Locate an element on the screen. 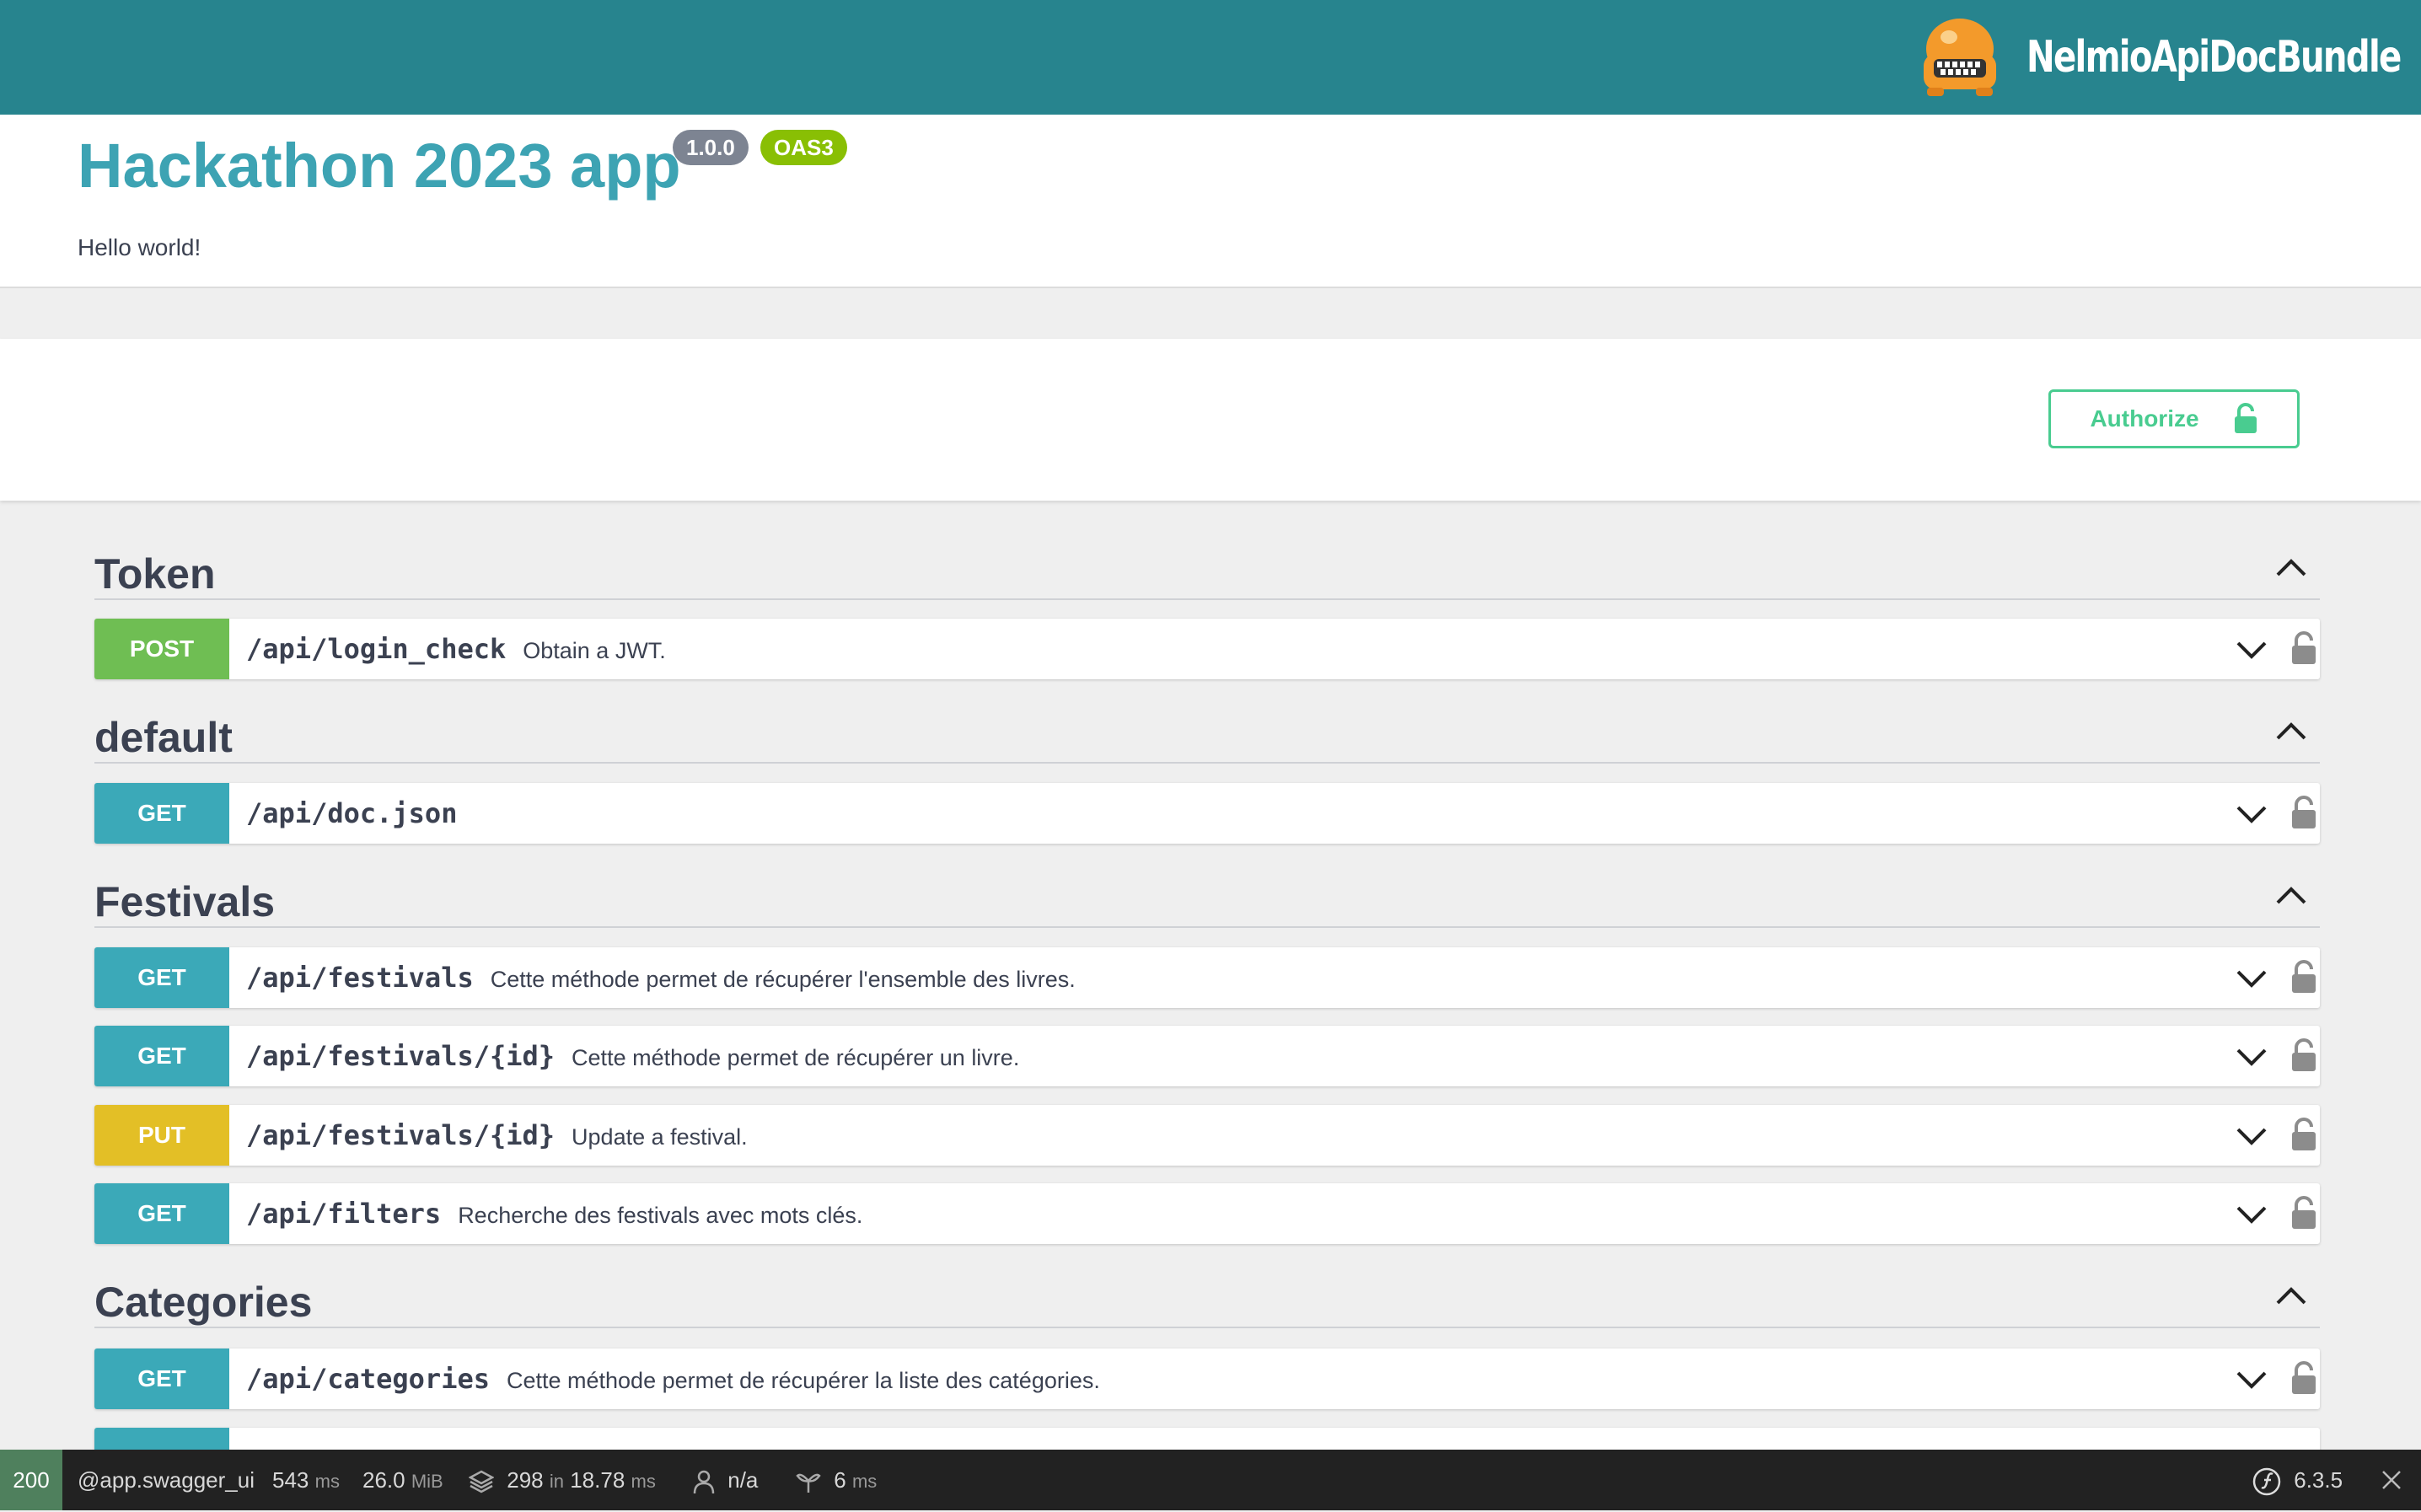 Image resolution: width=2421 pixels, height=1512 pixels. symfony-logo-icon is located at coordinates (2266, 1481).